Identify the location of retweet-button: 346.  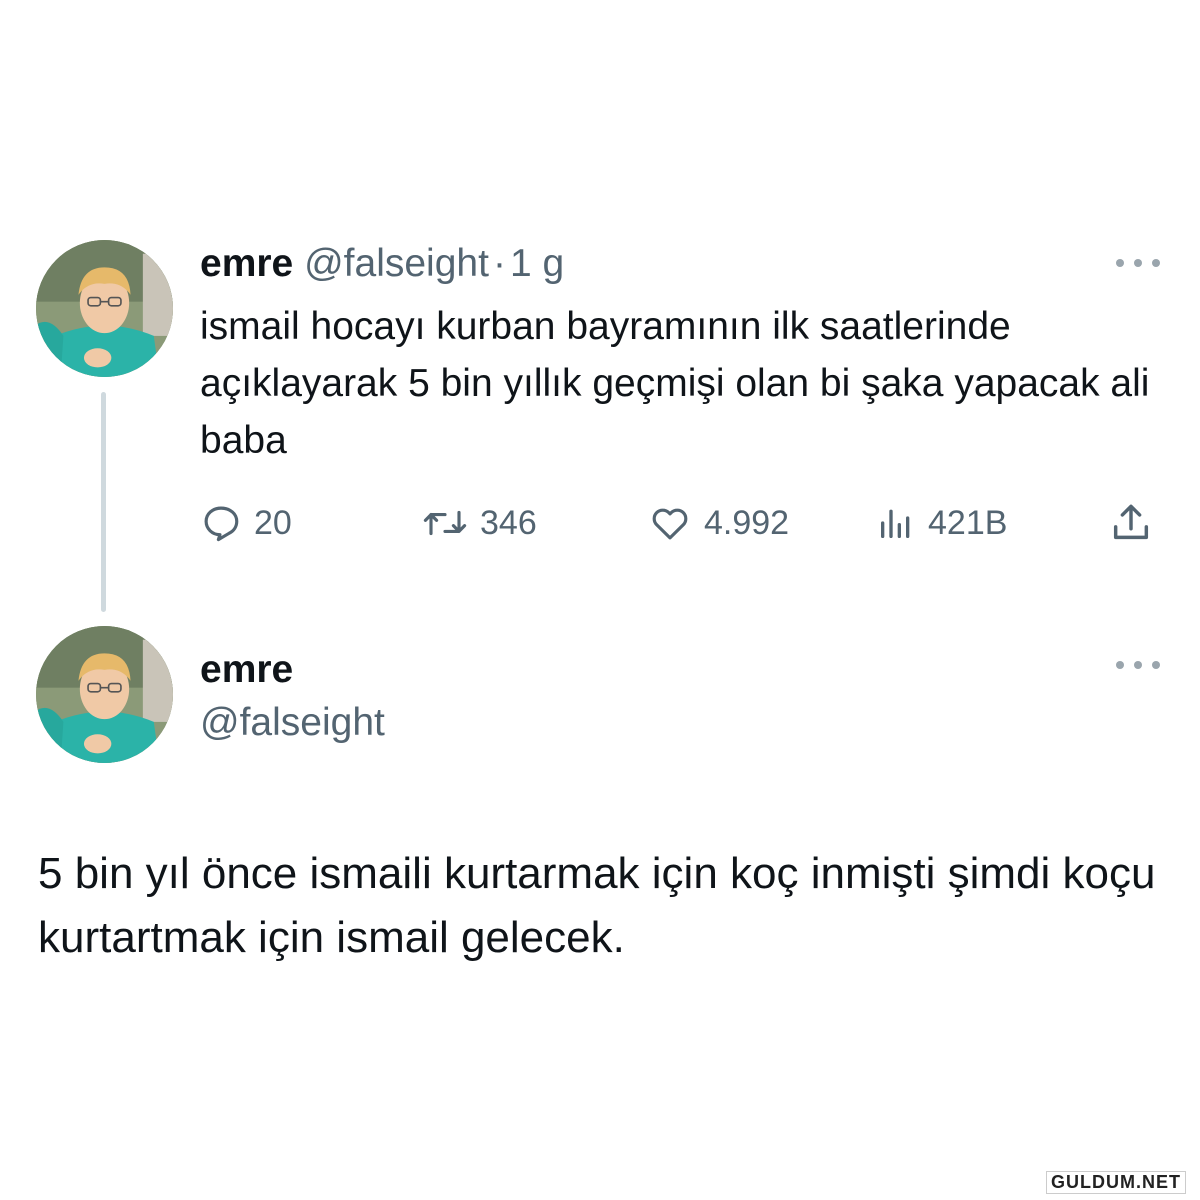
(479, 523).